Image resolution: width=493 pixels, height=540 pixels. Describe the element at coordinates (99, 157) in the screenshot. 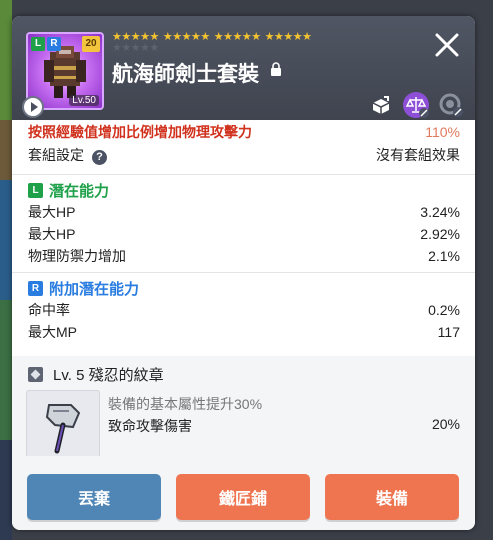

I see `help-icon: ?` at that location.